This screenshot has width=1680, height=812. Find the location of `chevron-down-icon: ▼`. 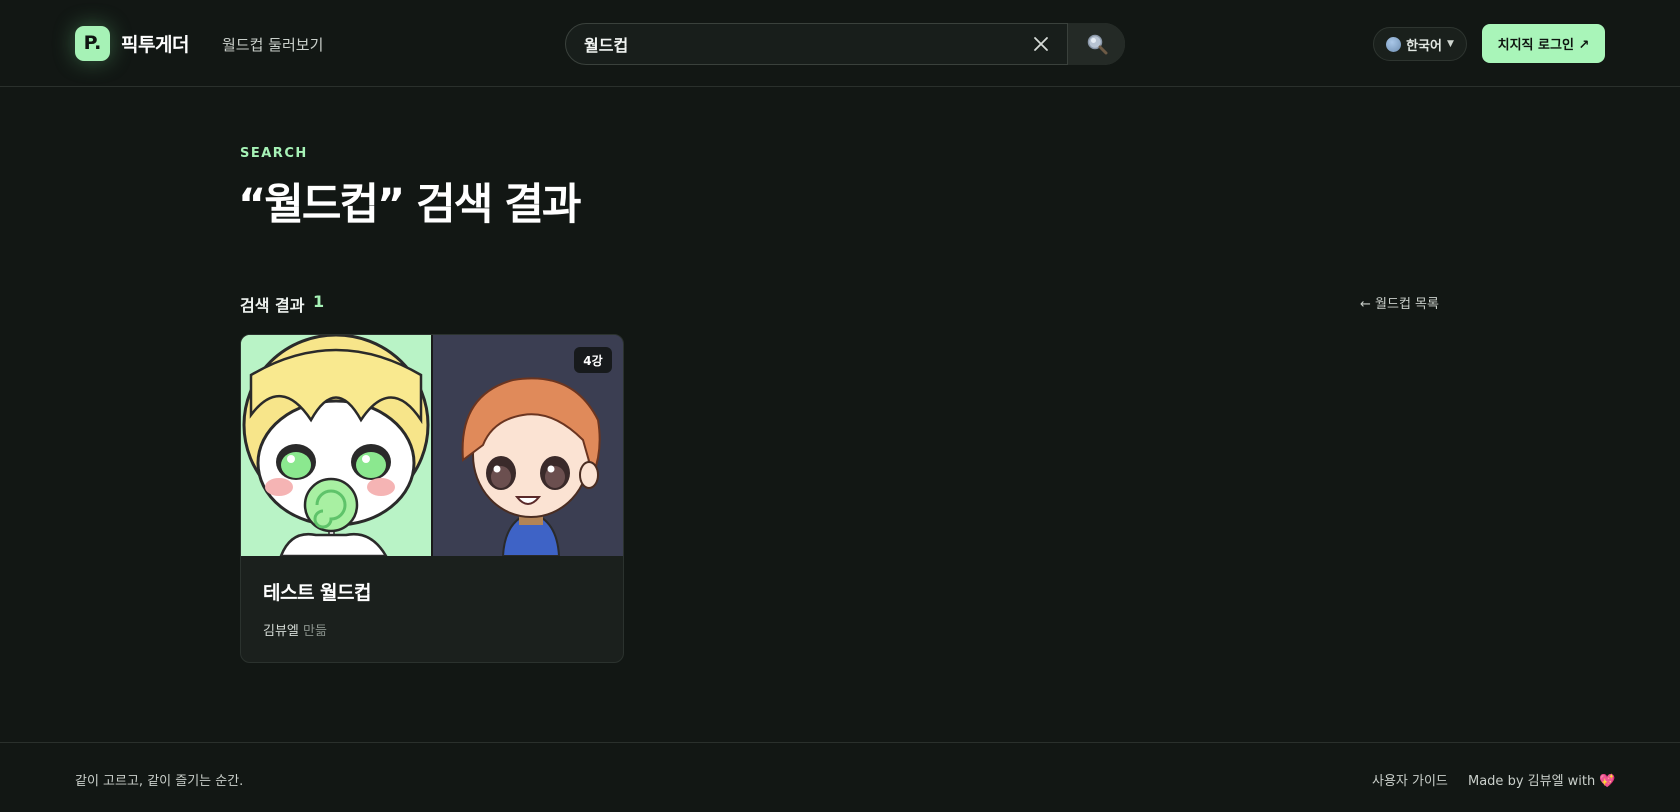

chevron-down-icon: ▼ is located at coordinates (1450, 44).